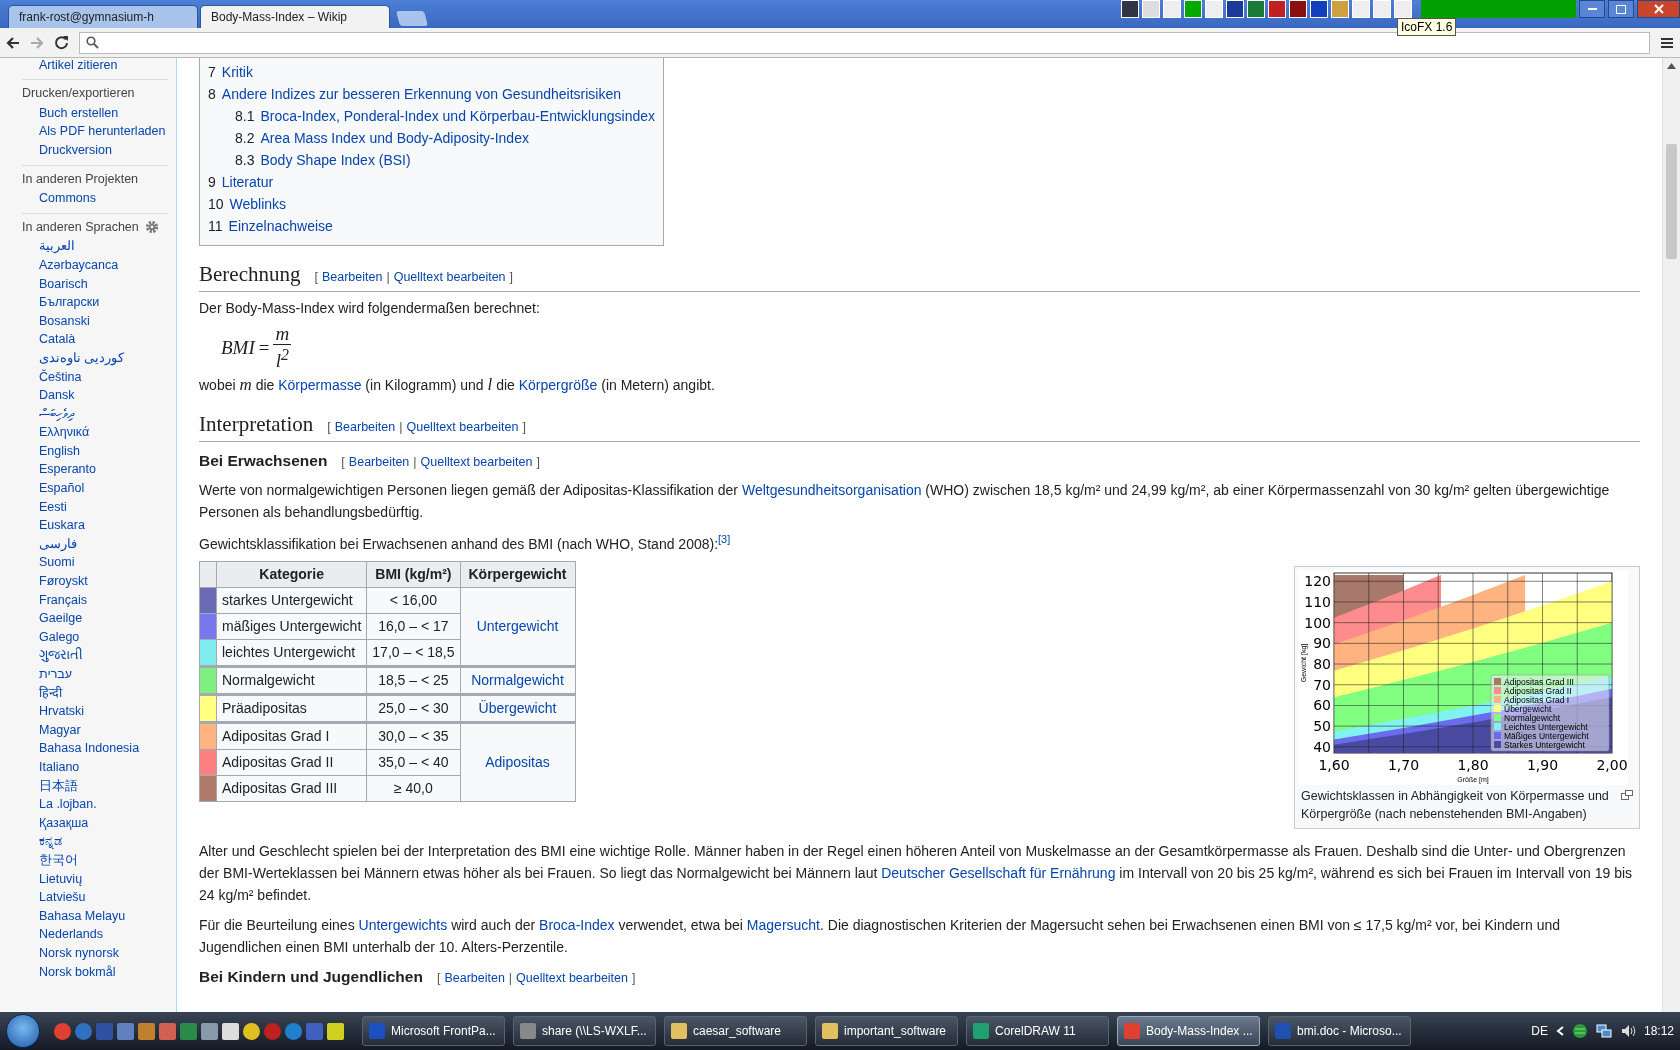  Describe the element at coordinates (95, 413) in the screenshot. I see `sidebar-link: ދިވެހިބަސް` at that location.